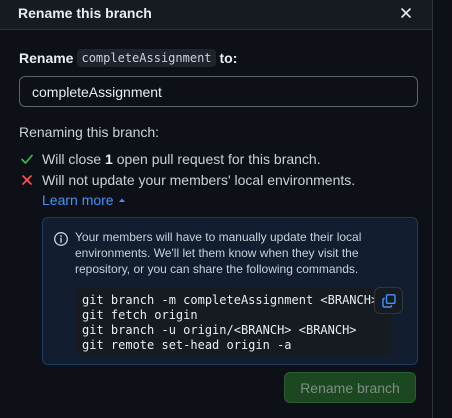 This screenshot has height=418, width=452. What do you see at coordinates (61, 239) in the screenshot?
I see `info-icon` at bounding box center [61, 239].